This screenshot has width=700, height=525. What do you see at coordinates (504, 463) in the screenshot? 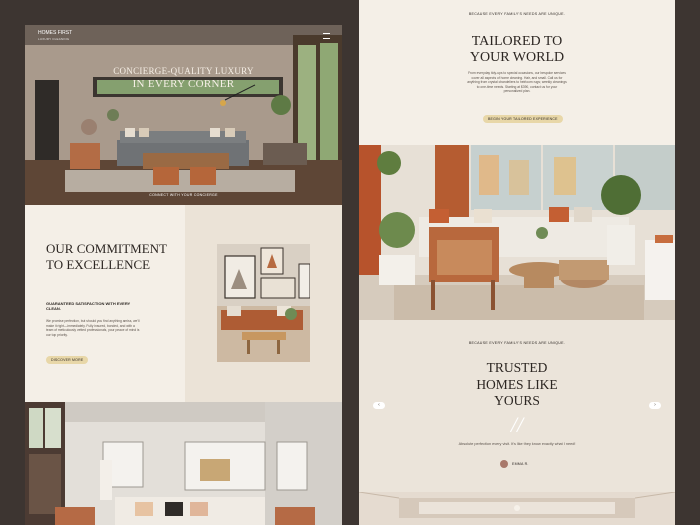
I see `author-avatar` at bounding box center [504, 463].